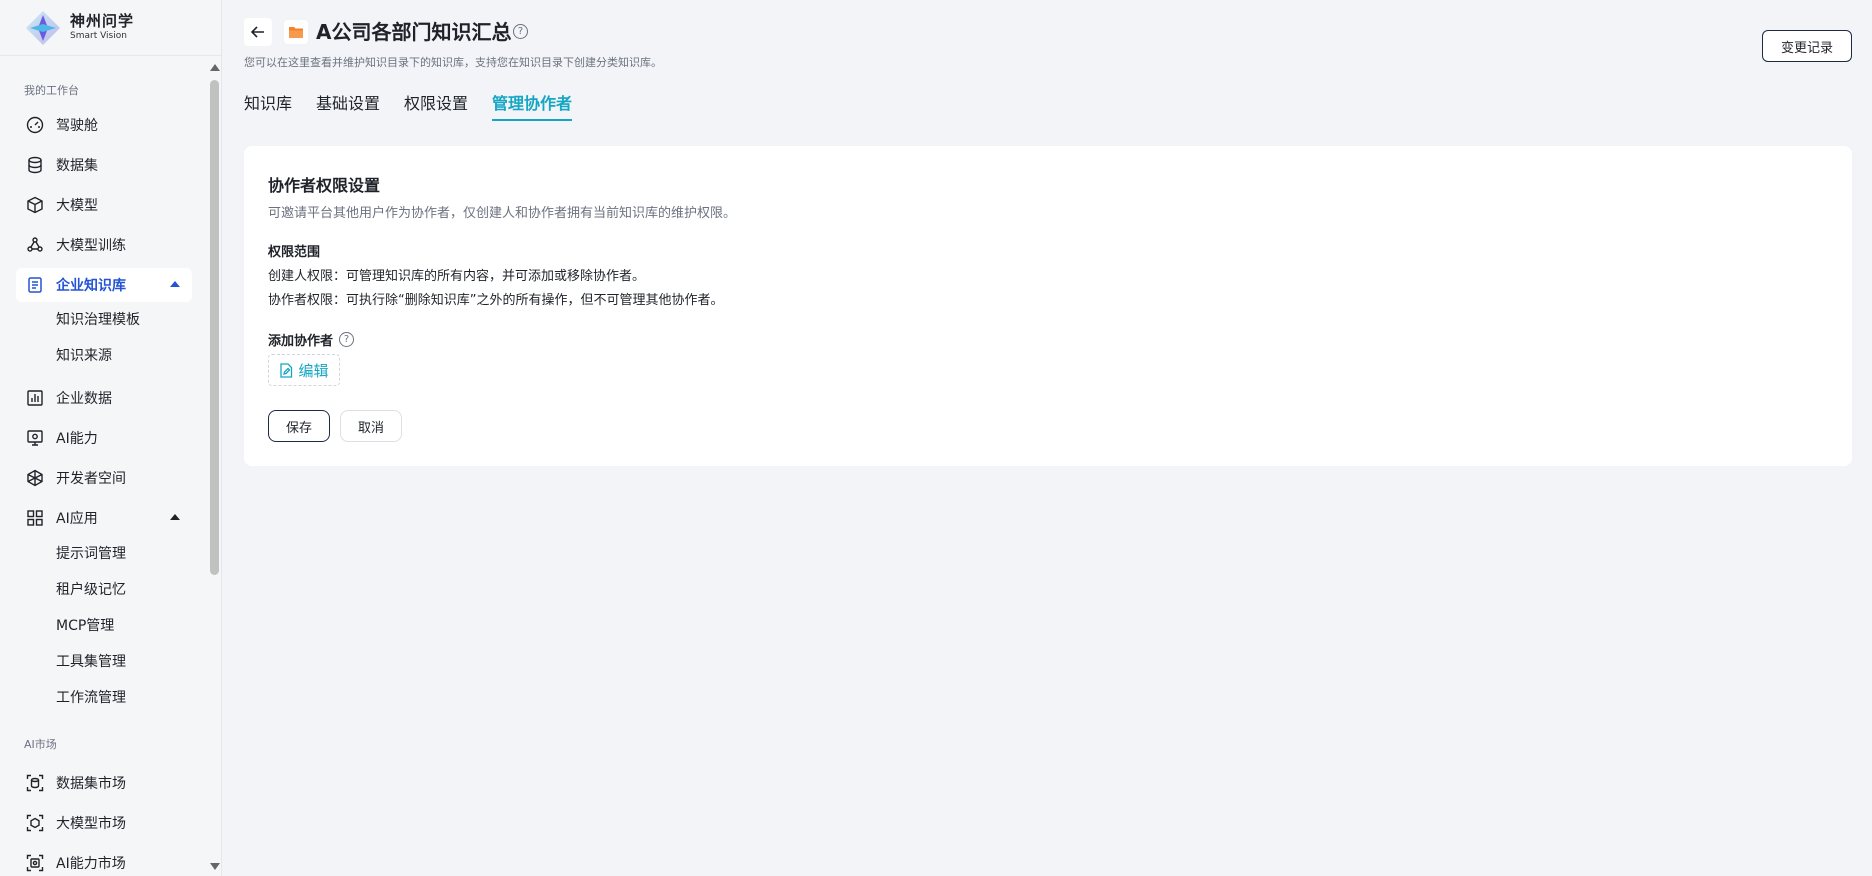 The height and width of the screenshot is (876, 1872). I want to click on ai-market-icon, so click(35, 863).